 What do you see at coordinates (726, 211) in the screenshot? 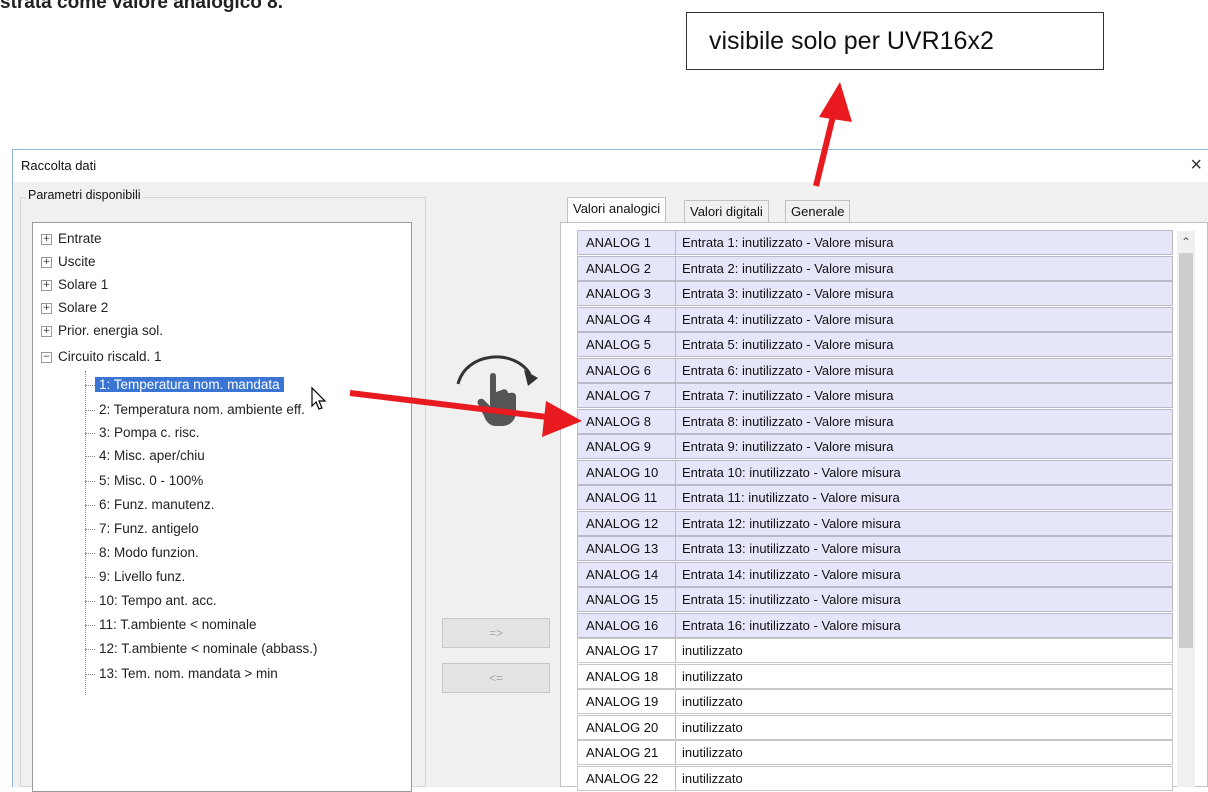
I see `tab-valori-digitali: Valori digitali` at bounding box center [726, 211].